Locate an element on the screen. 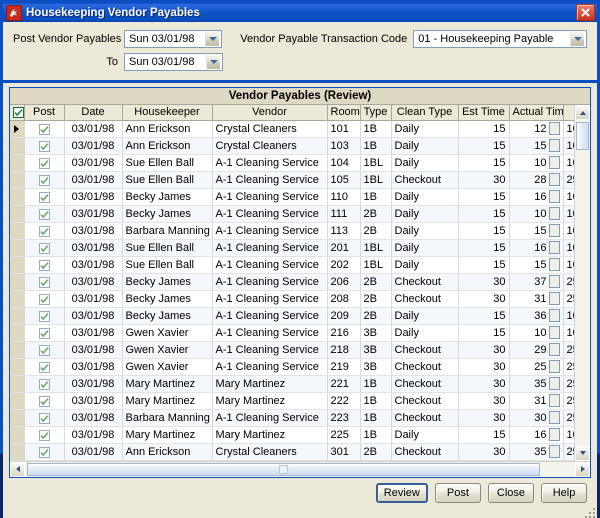  column-header-actual-time: Actual Time is located at coordinates (536, 113).